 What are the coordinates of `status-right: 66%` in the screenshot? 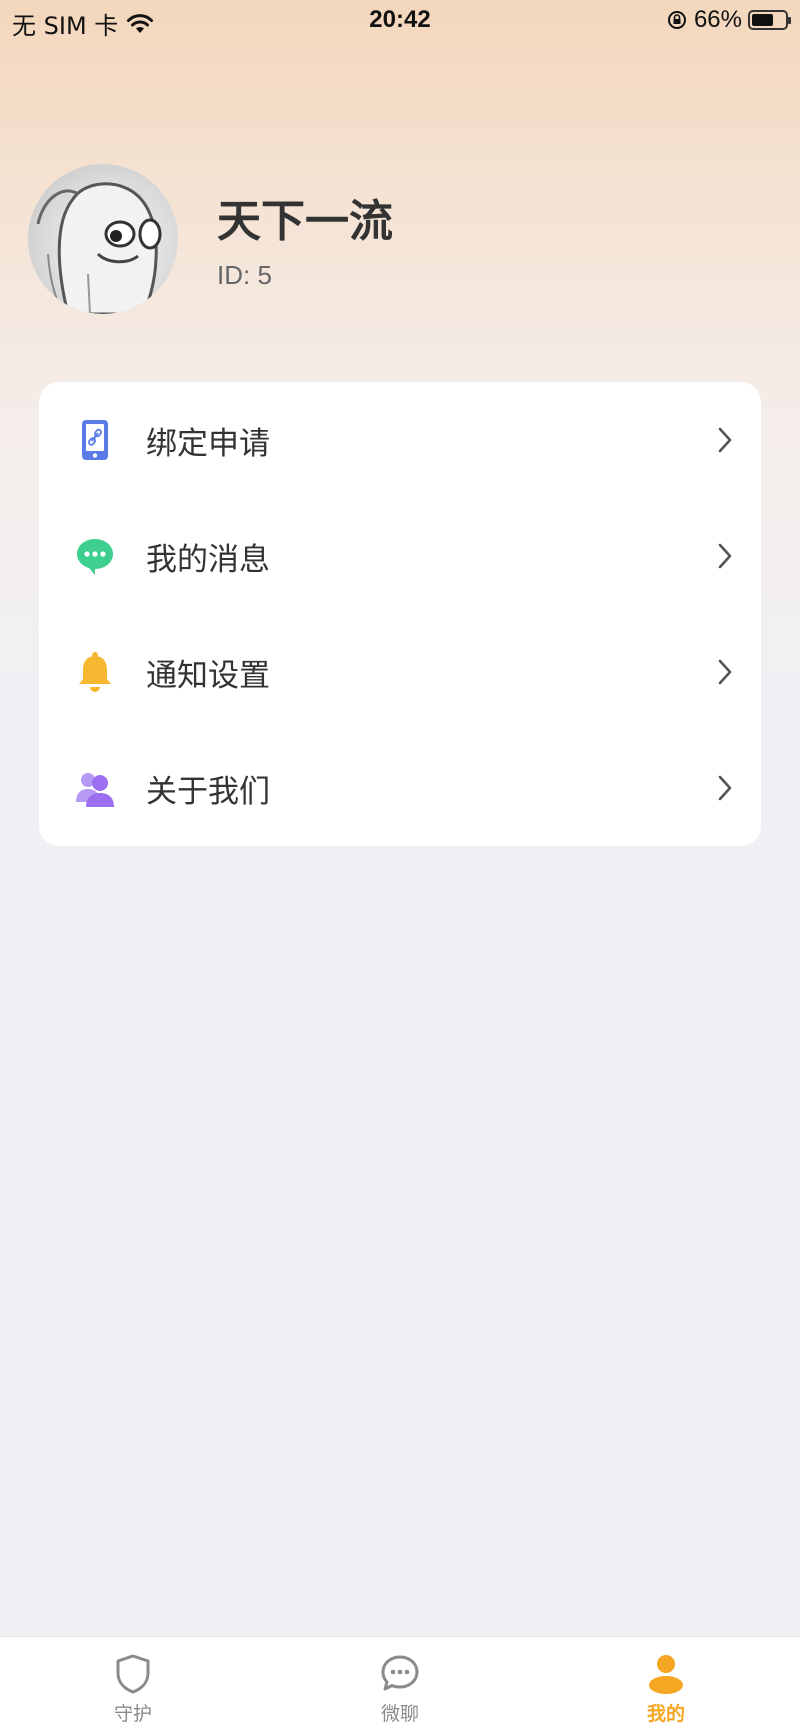 It's located at (728, 20).